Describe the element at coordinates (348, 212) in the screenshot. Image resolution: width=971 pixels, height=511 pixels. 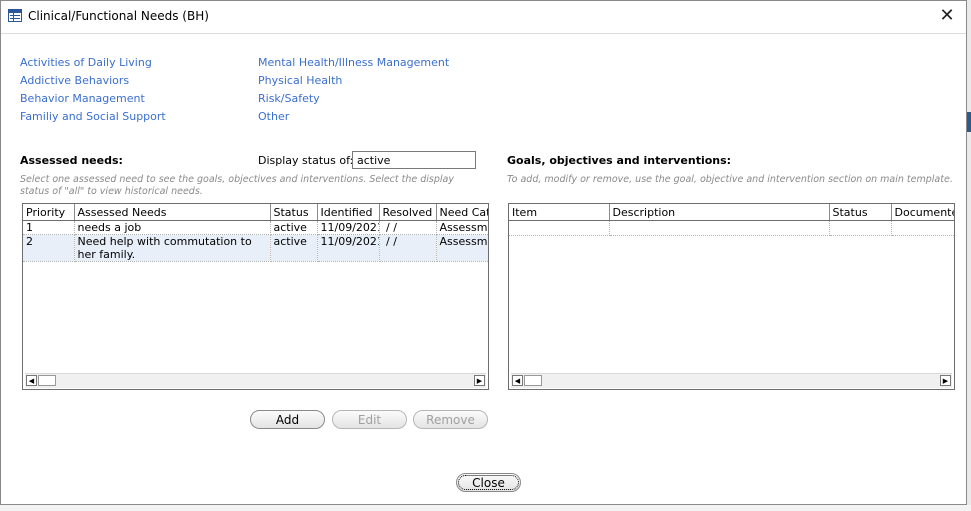
I see `column-header-identified: Identified` at that location.